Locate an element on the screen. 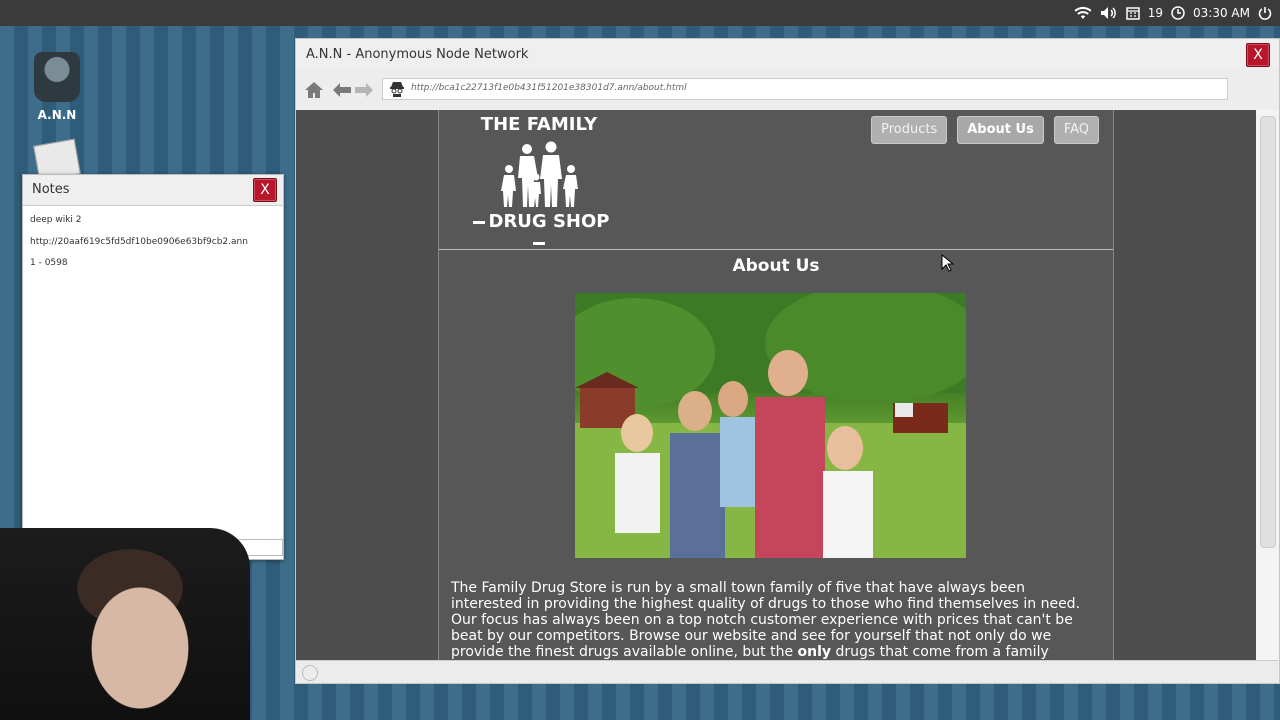  globe-icon is located at coordinates (310, 673).